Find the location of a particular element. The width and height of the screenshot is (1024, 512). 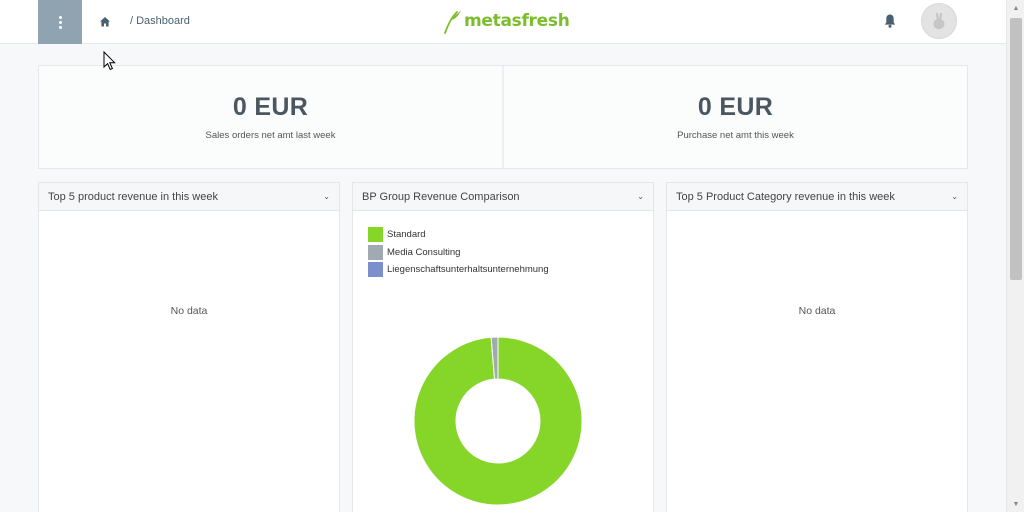

widget-header: Top 5 product revenue in this week ⌄ is located at coordinates (189, 197).